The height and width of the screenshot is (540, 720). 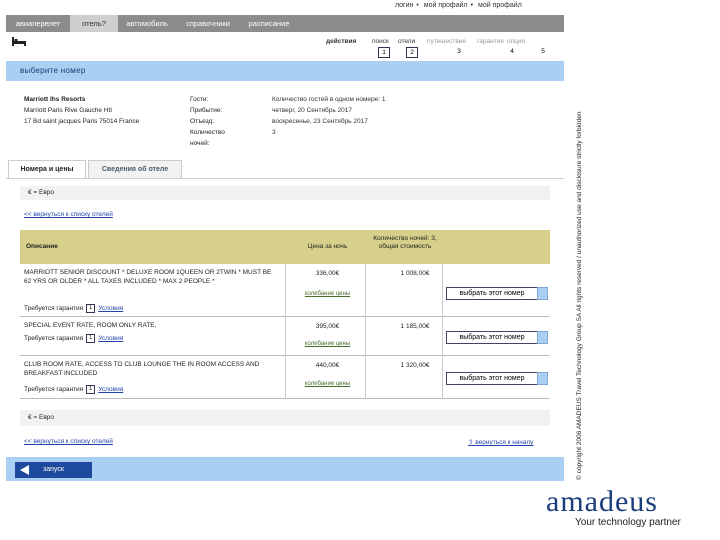 I want to click on back-to-top-label: вернуться к началу, so click(x=504, y=442).